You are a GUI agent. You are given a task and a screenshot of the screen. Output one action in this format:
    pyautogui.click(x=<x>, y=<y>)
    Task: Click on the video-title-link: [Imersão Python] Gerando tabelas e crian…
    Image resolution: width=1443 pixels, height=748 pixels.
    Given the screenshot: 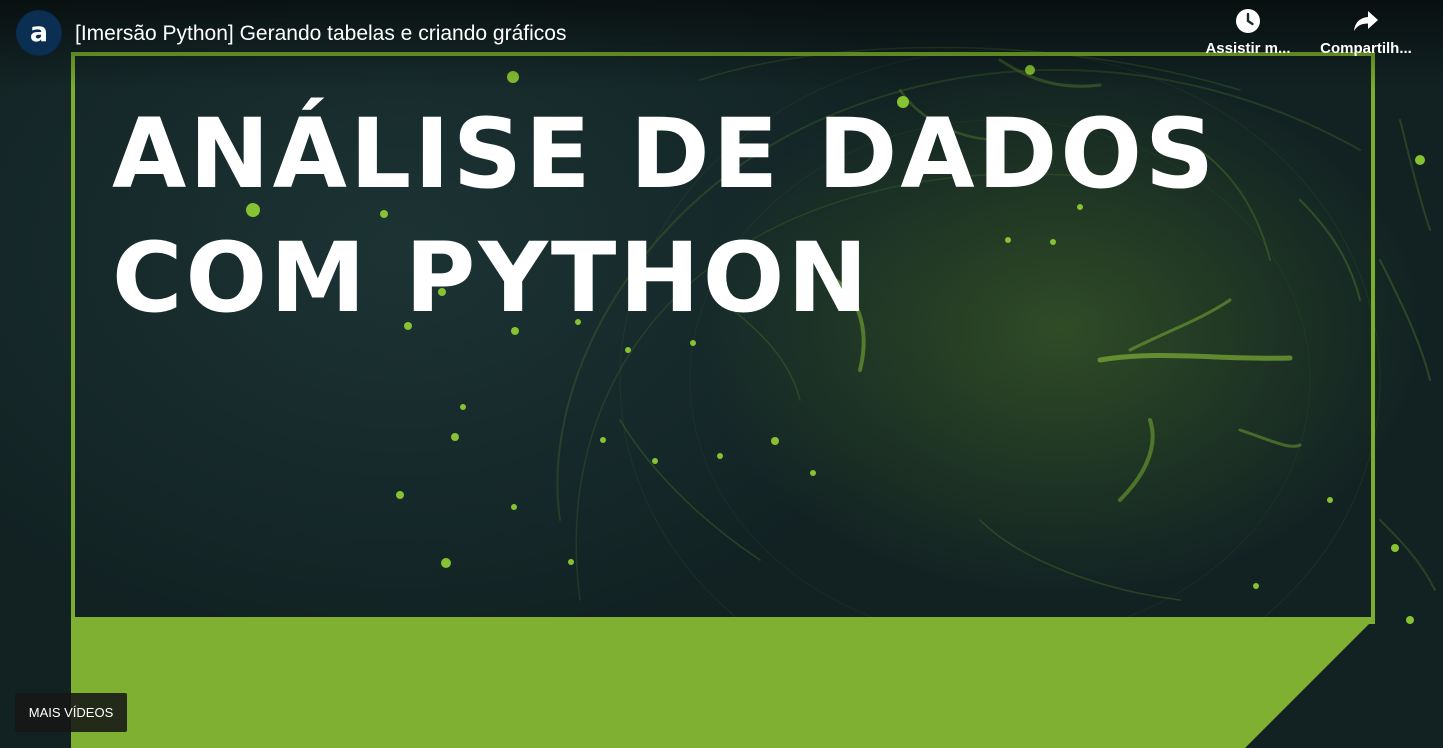 What is the action you would take?
    pyautogui.click(x=320, y=34)
    